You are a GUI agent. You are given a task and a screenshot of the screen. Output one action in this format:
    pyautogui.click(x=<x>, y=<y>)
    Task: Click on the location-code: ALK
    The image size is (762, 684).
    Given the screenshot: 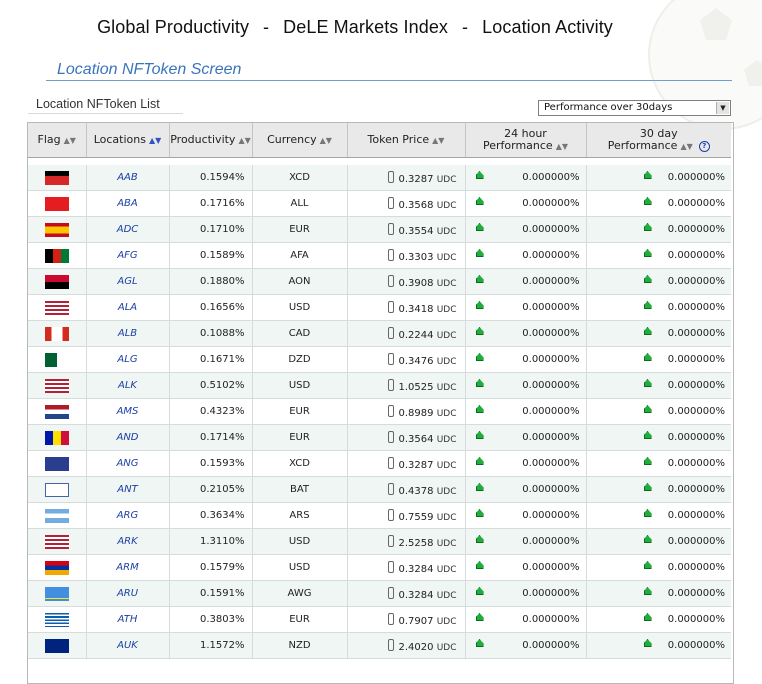 What is the action you would take?
    pyautogui.click(x=128, y=385)
    